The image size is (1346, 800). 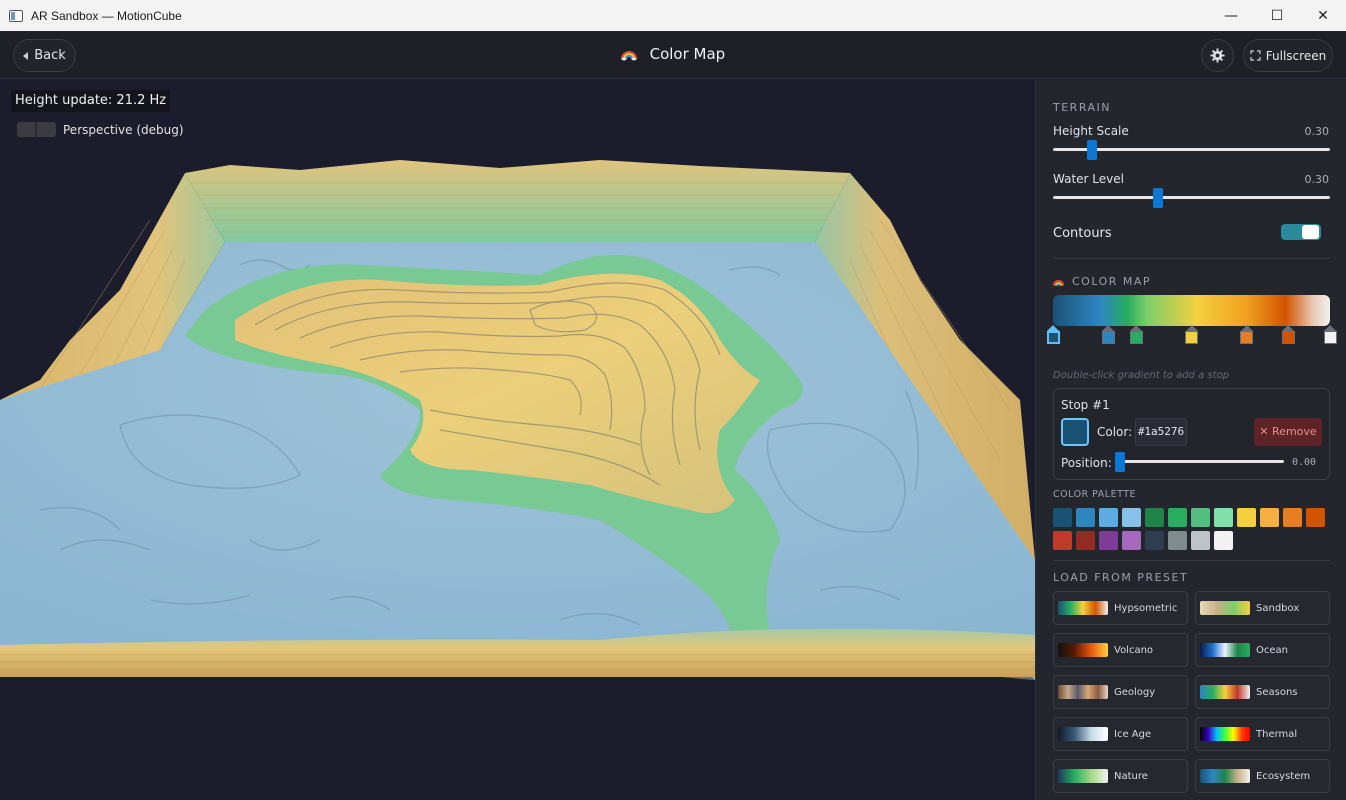 I want to click on preset-button: Nature, so click(x=1120, y=776).